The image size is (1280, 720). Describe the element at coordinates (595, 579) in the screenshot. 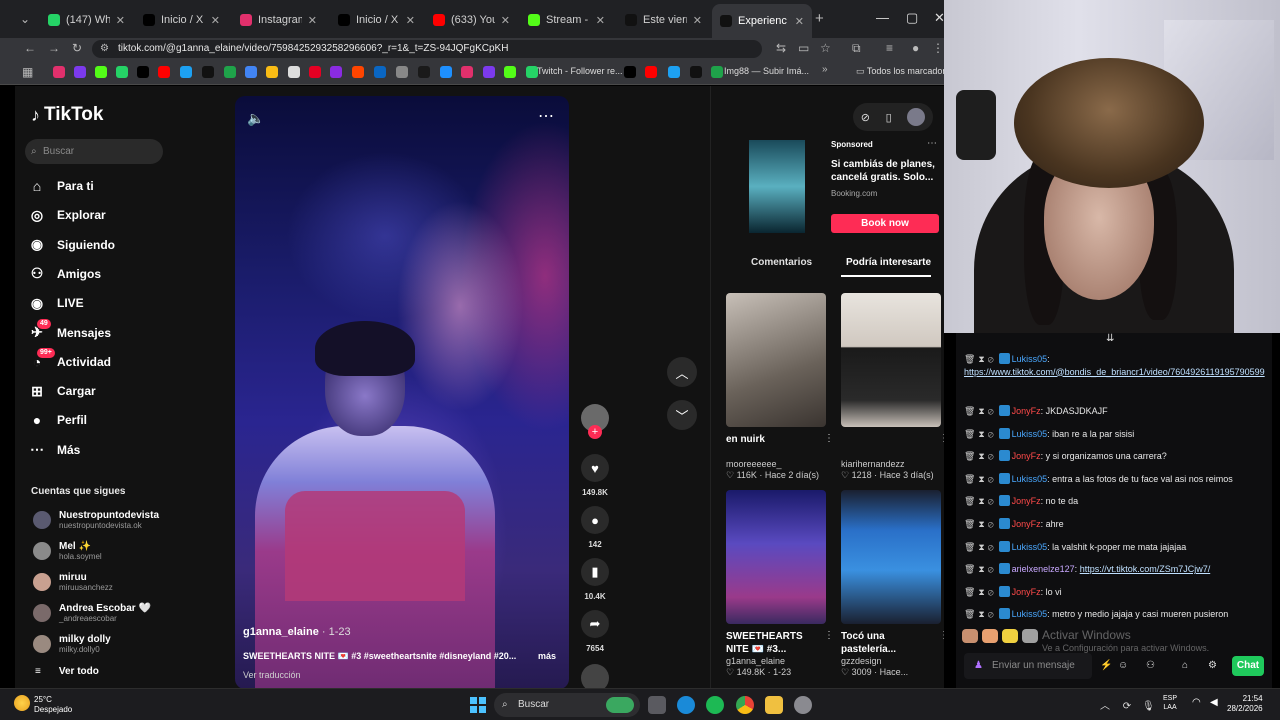

I see `save-button: ▮ 10.4K` at that location.